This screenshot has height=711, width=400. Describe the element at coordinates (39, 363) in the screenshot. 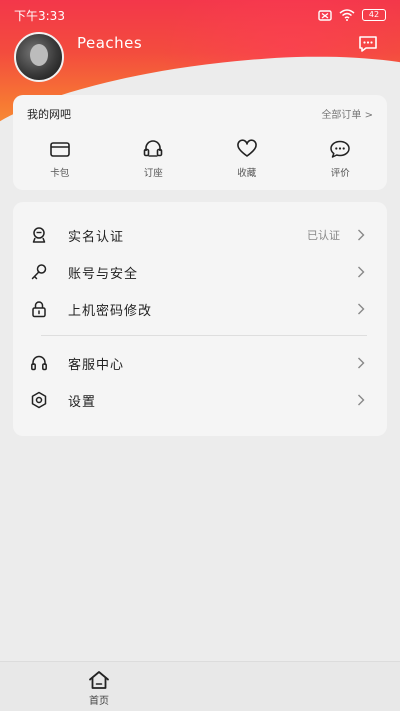

I see `headphones-icon` at that location.